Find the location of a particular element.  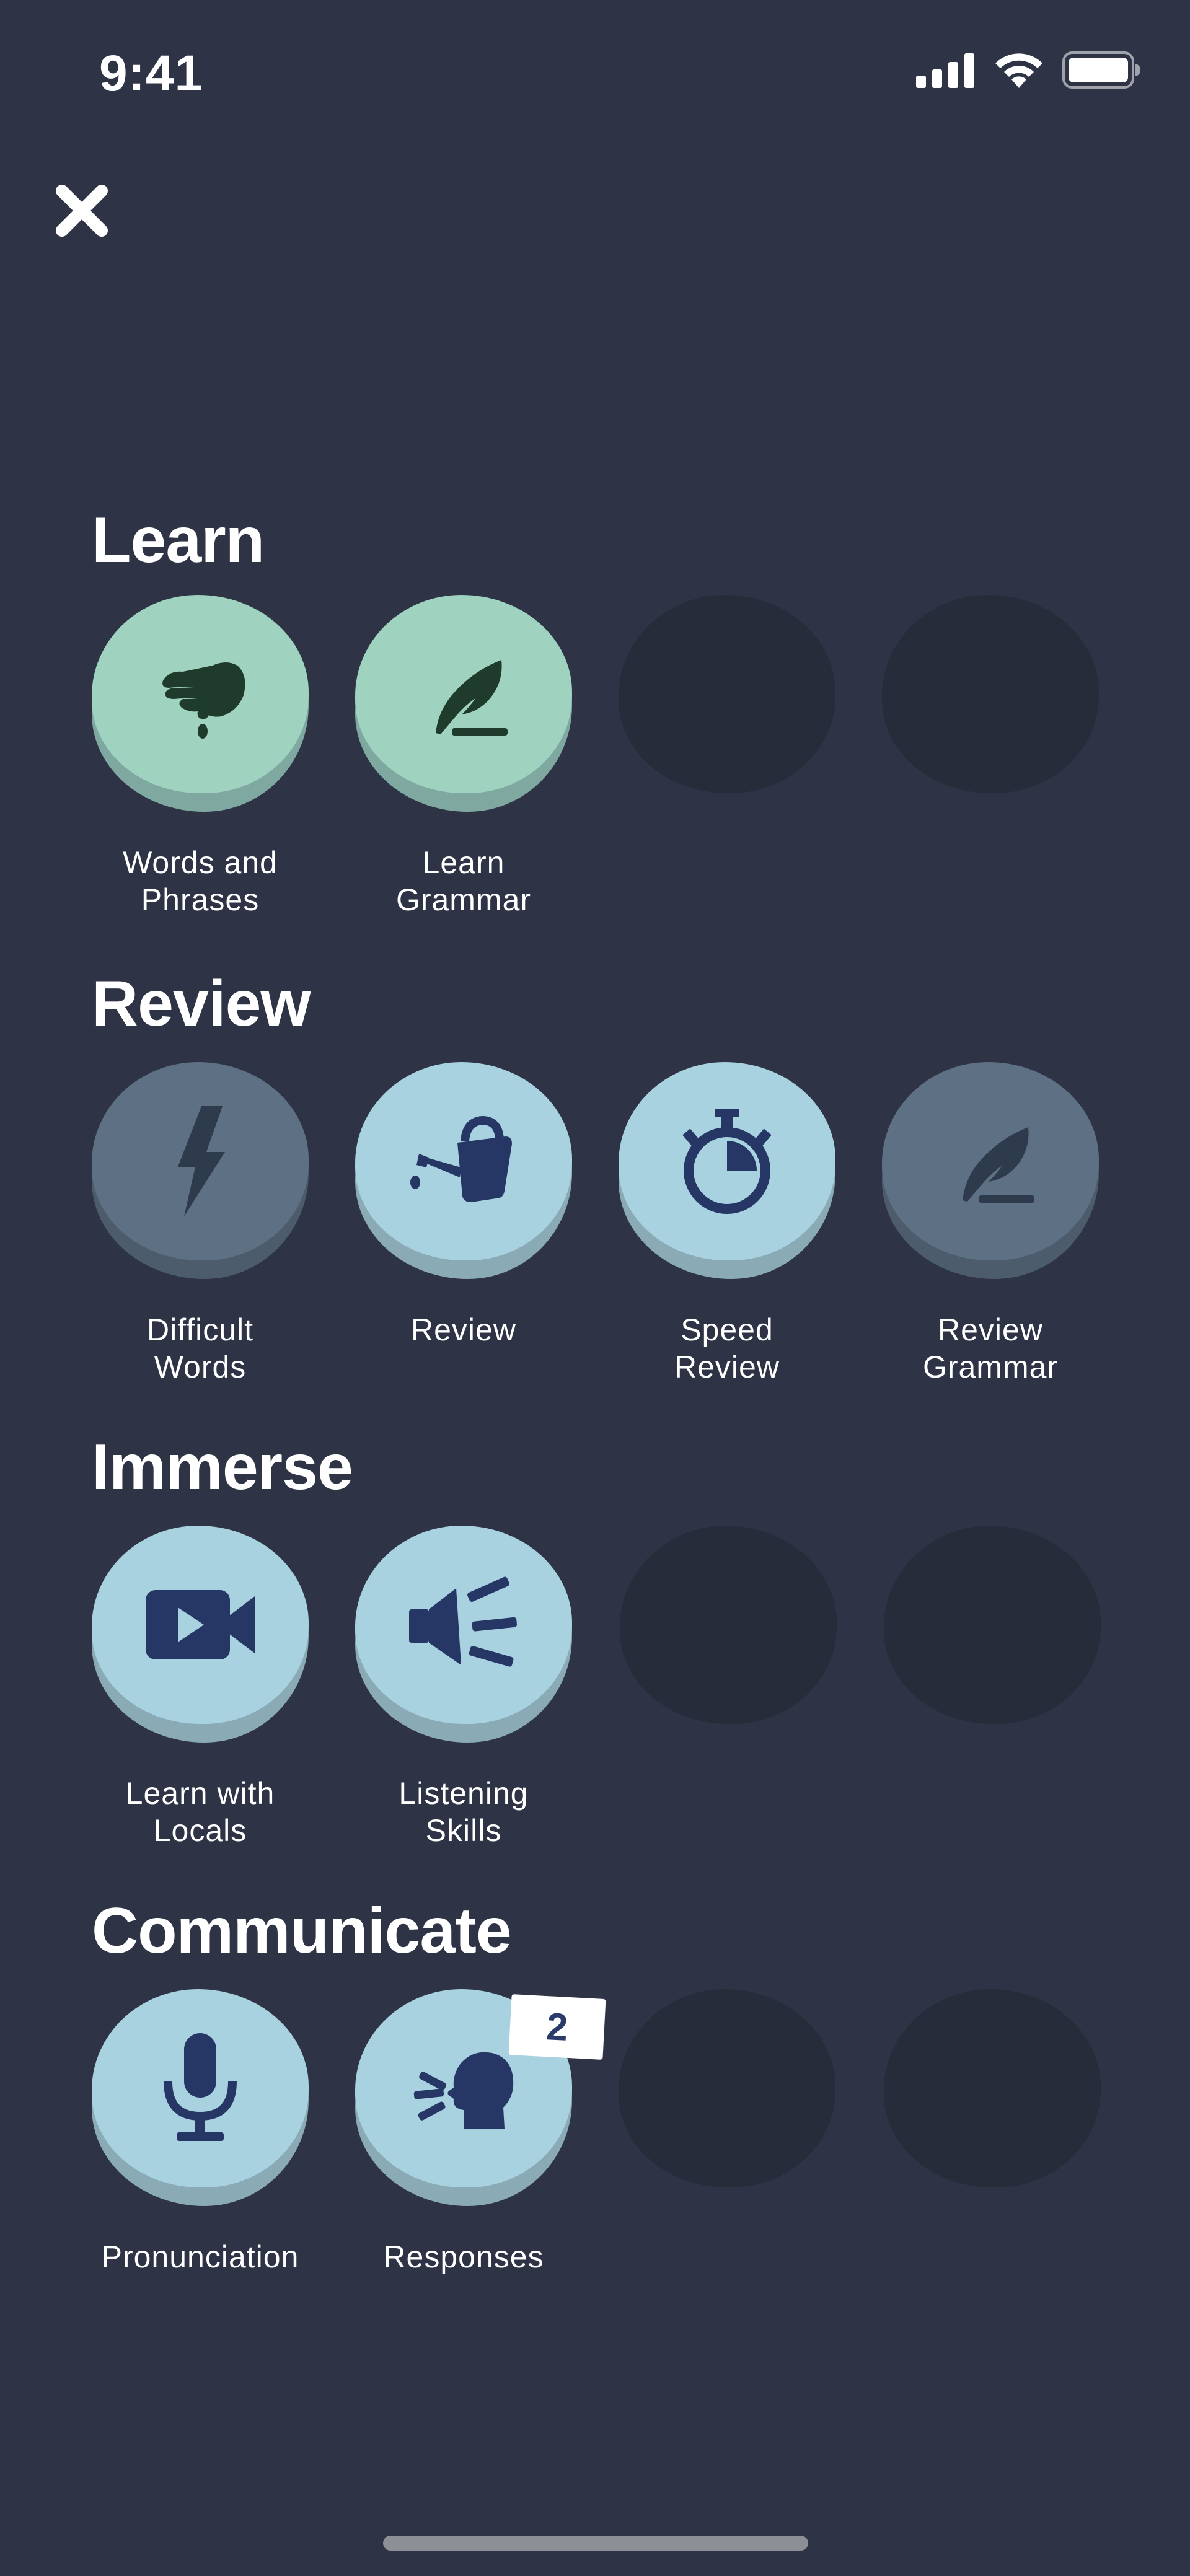

section-title: Immerse is located at coordinates (222, 1467).